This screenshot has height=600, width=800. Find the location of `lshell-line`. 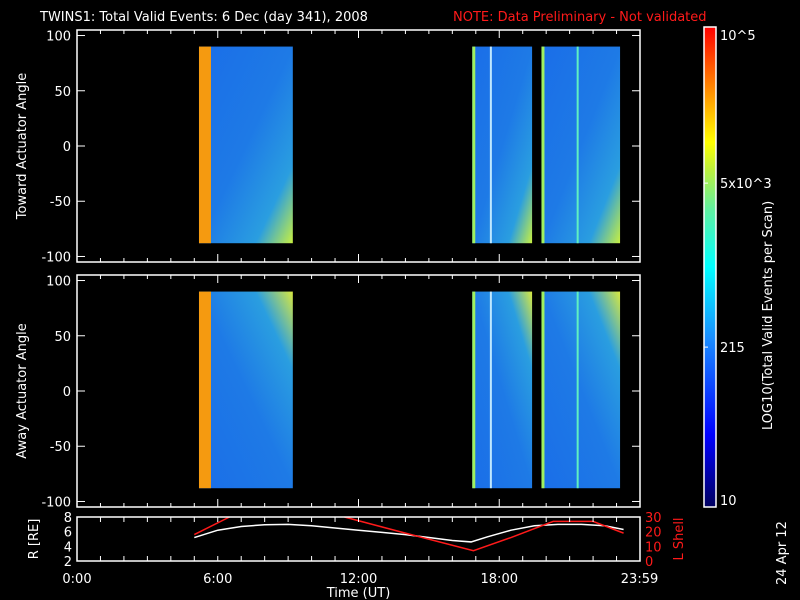

lshell-line is located at coordinates (484, 534).